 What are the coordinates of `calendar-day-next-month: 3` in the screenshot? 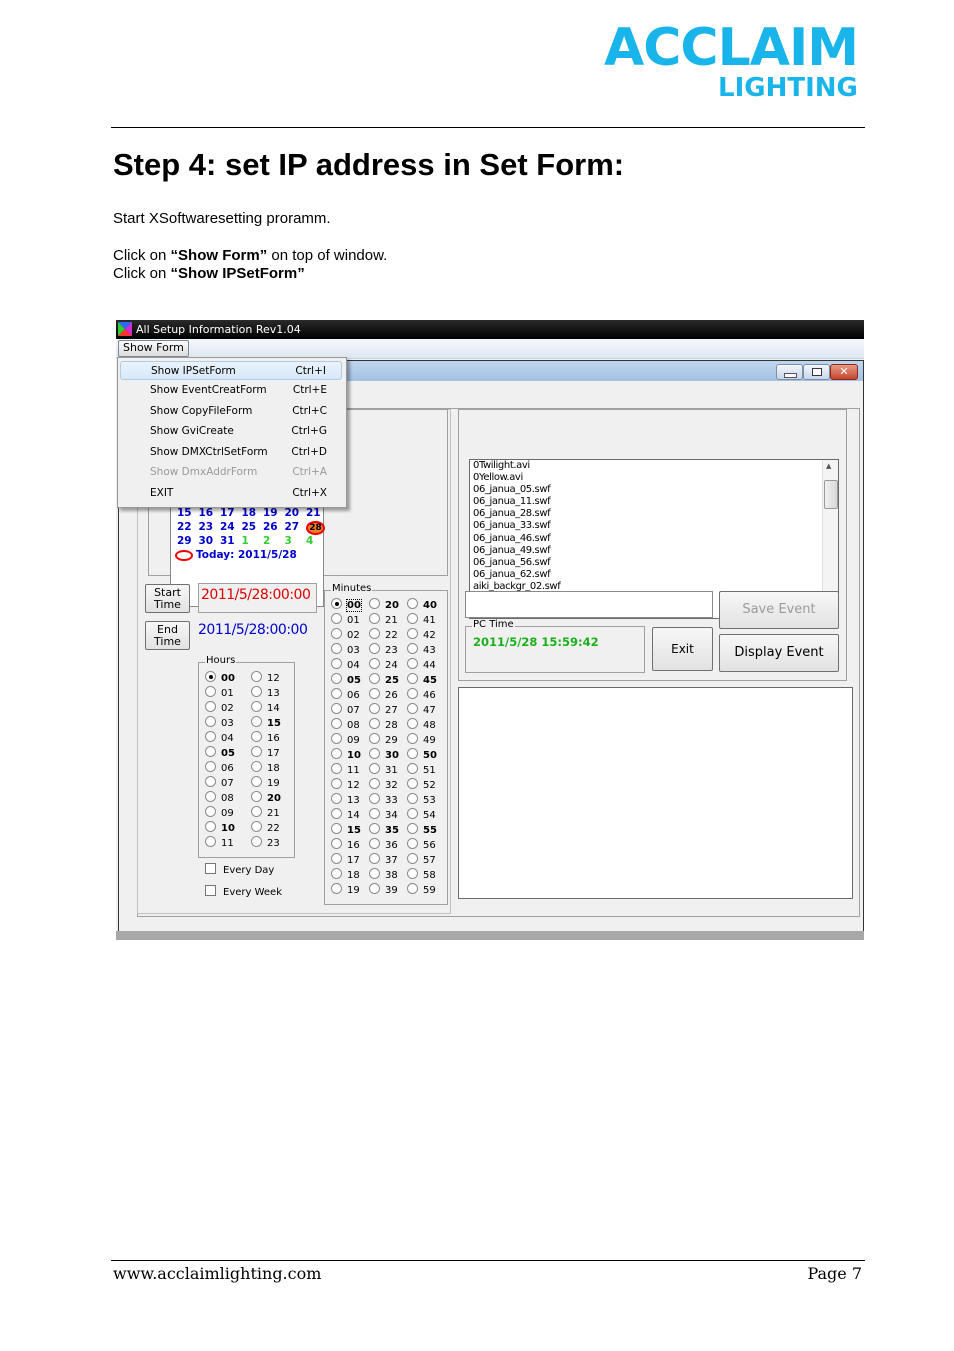 It's located at (296, 541).